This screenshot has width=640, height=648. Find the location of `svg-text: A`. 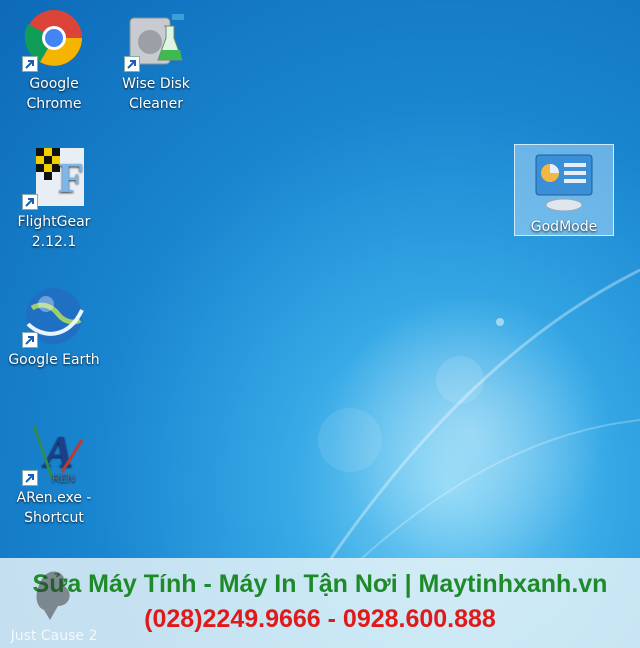

svg-text: A is located at coordinates (57, 451).